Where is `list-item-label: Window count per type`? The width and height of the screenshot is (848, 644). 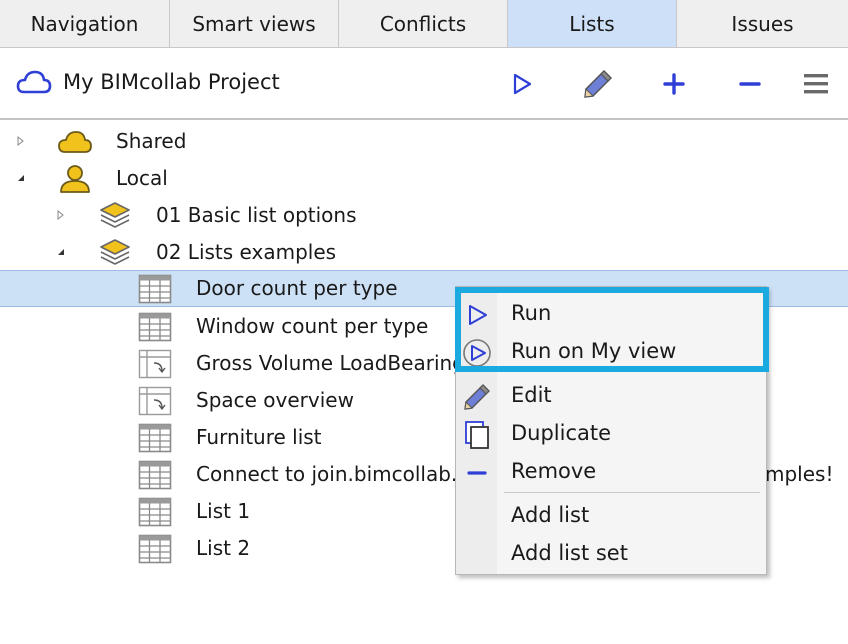 list-item-label: Window count per type is located at coordinates (312, 326).